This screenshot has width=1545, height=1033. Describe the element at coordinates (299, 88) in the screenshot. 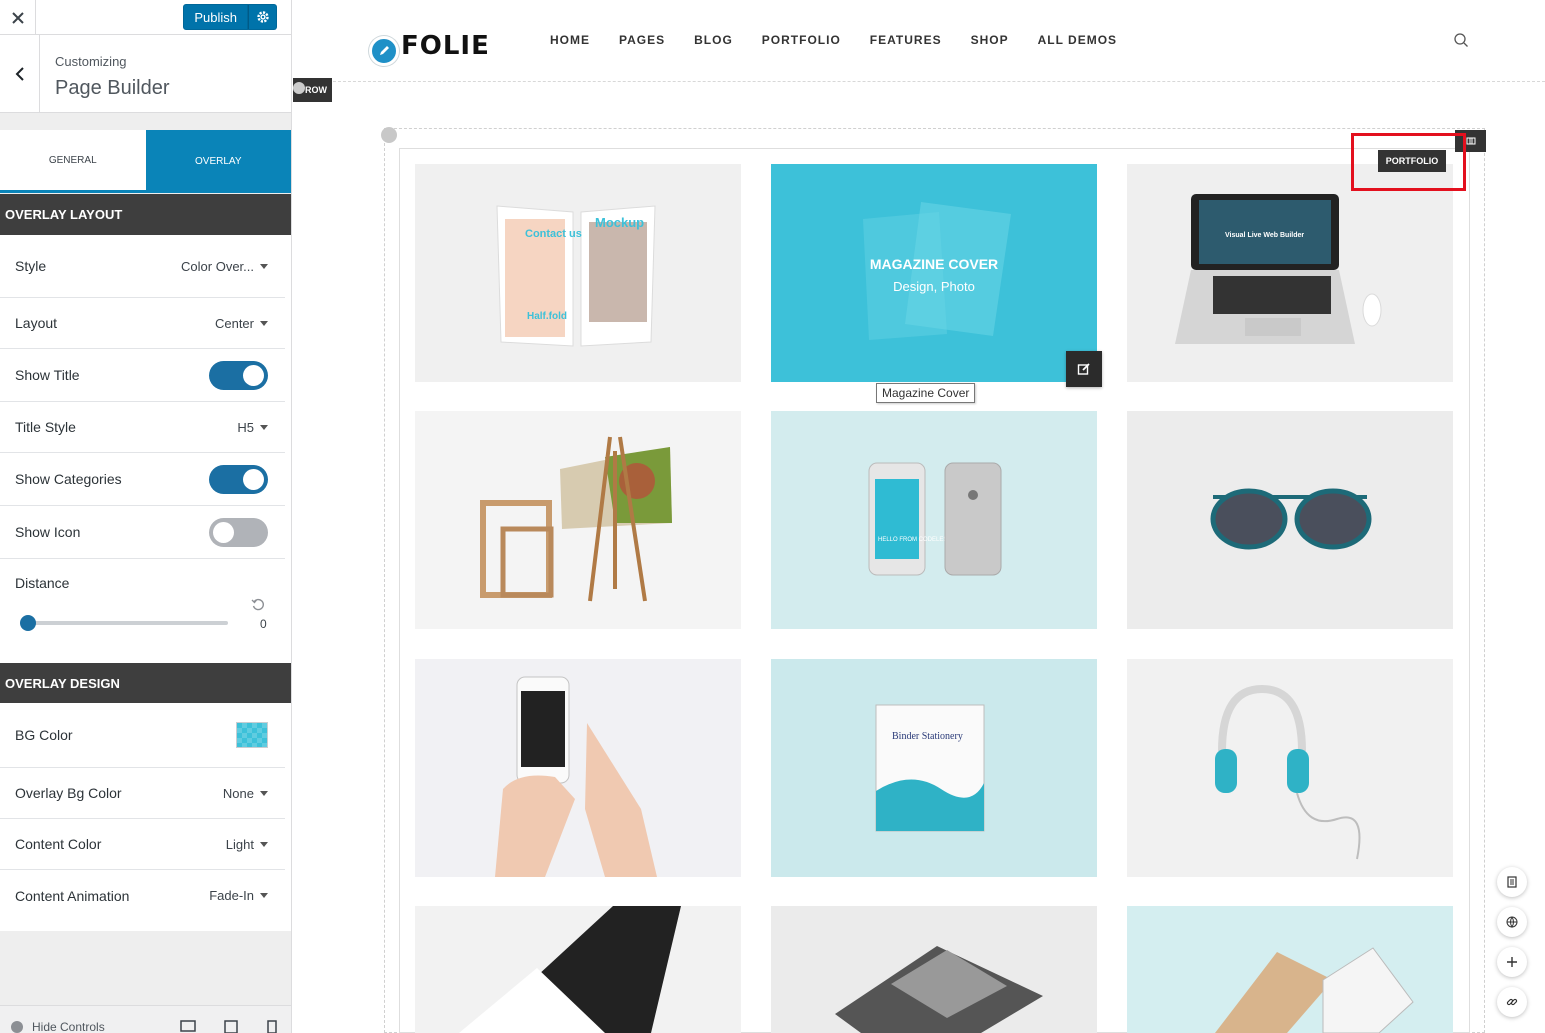

I see `row-handle` at that location.